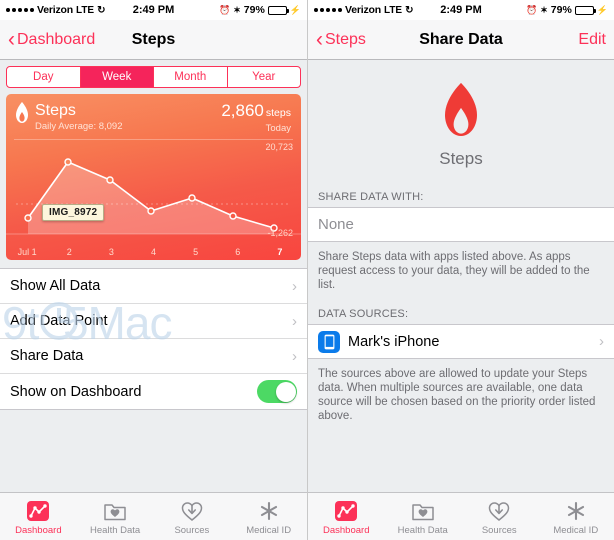 The width and height of the screenshot is (614, 540). Describe the element at coordinates (51, 39) in the screenshot. I see `back-button-dashboard: ‹ Dashboard` at that location.